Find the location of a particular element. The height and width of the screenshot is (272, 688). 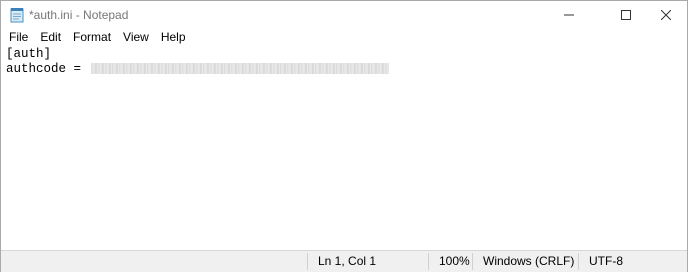

close-icon is located at coordinates (666, 15).